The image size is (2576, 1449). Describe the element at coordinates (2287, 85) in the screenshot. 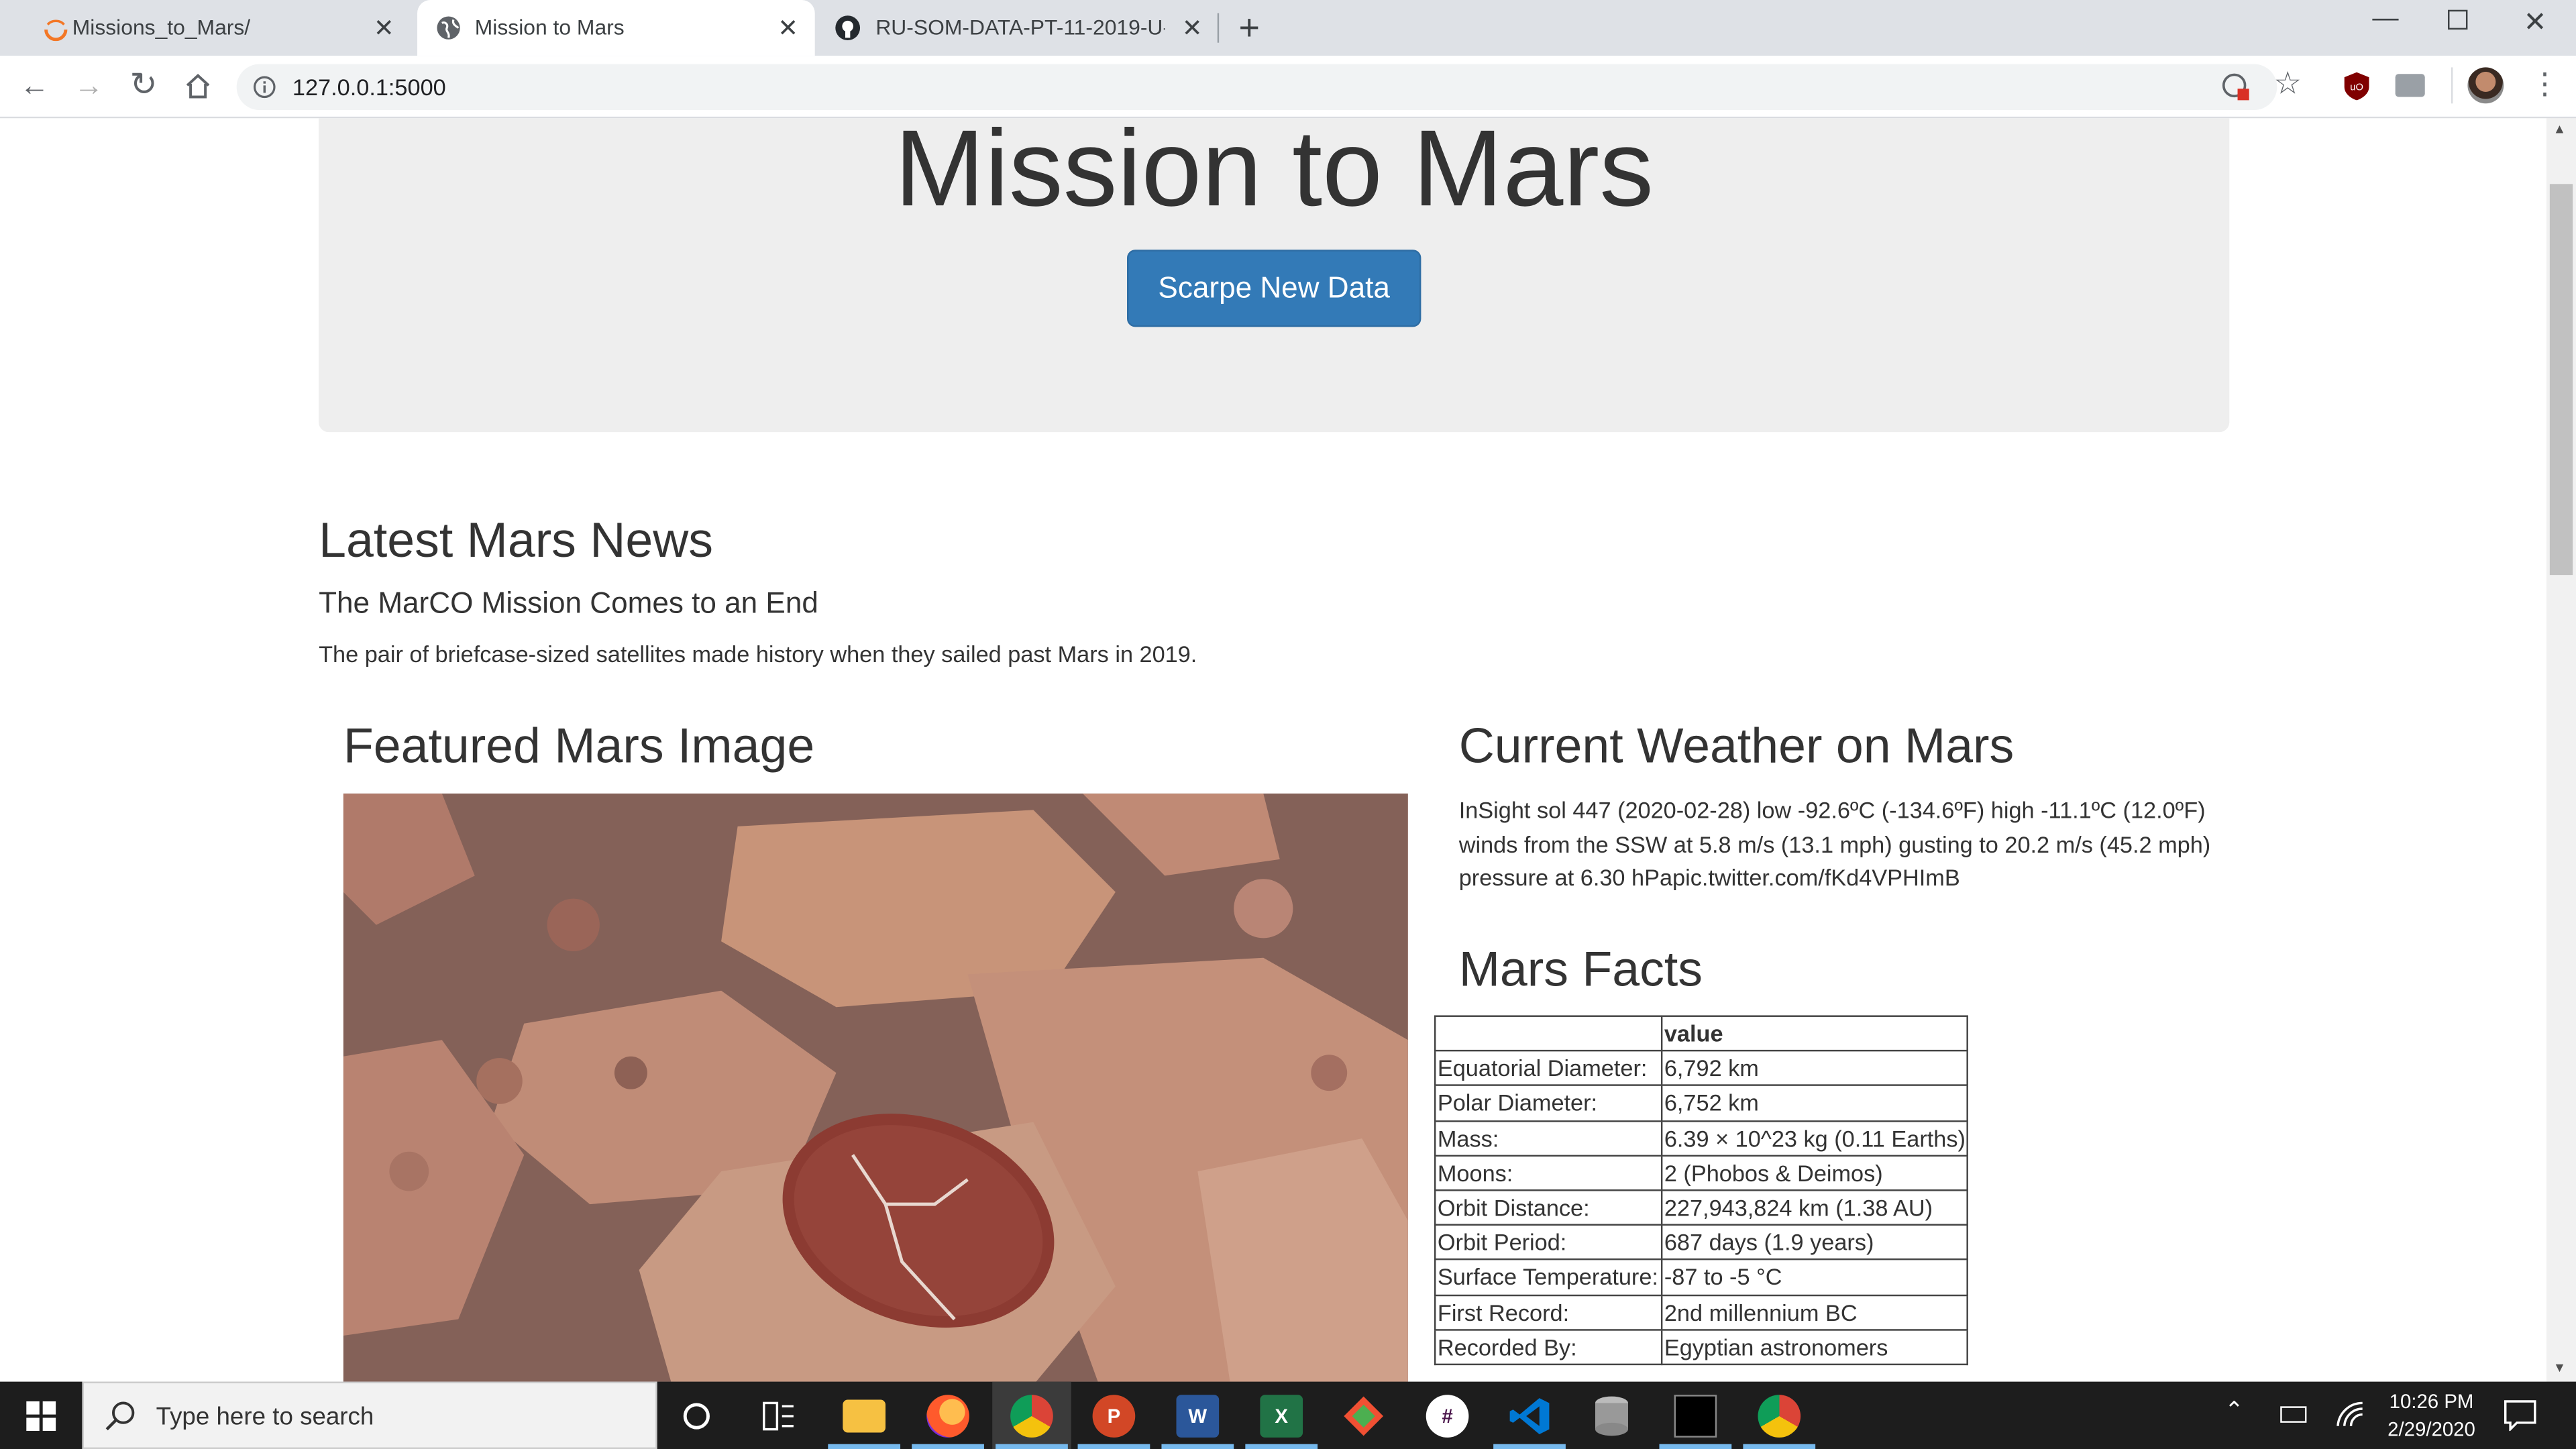

I see `bookmark-star-icon: ☆` at that location.